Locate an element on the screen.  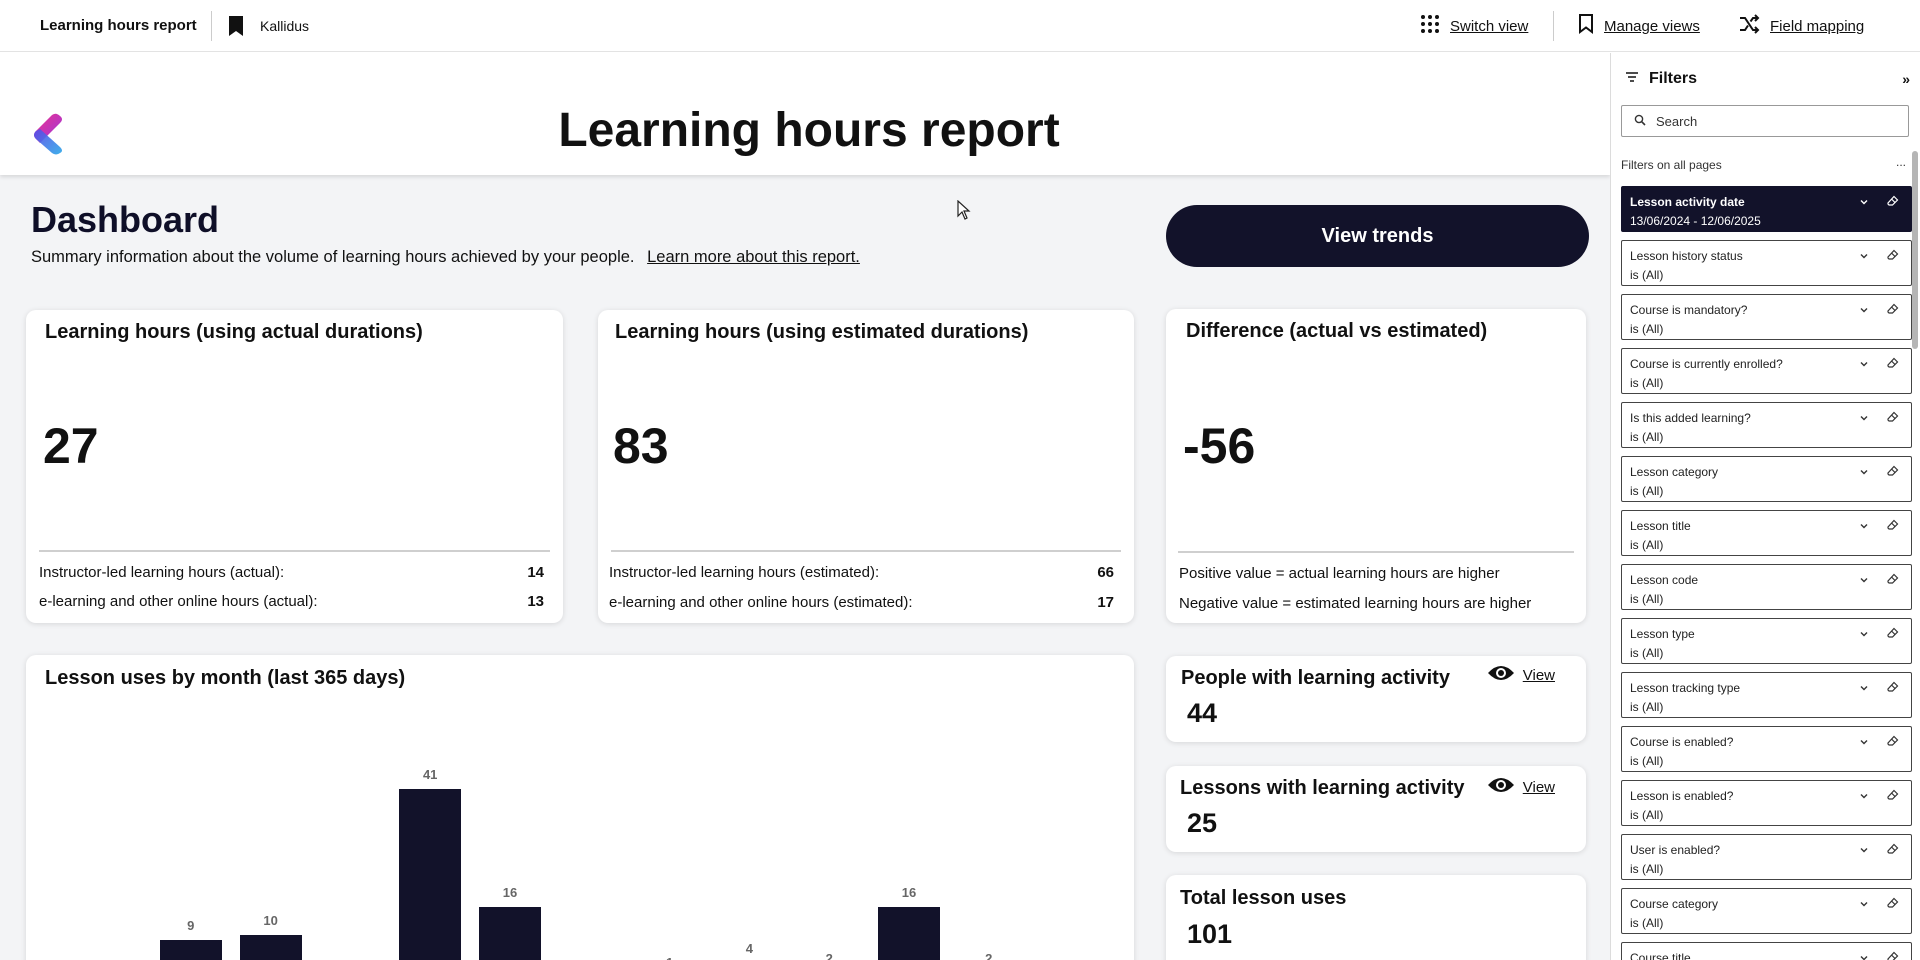
filter-card: Lesson code is (All) is located at coordinates (1766, 587).